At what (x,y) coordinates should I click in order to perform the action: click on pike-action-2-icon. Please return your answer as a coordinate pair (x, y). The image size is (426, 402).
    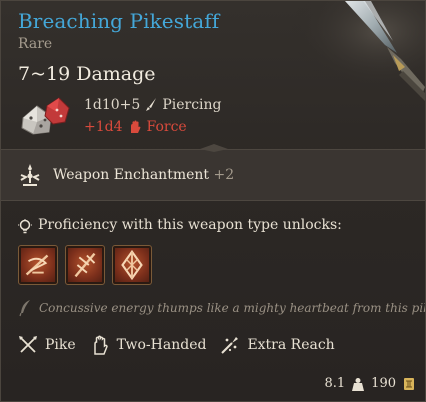
    Looking at the image, I should click on (85, 265).